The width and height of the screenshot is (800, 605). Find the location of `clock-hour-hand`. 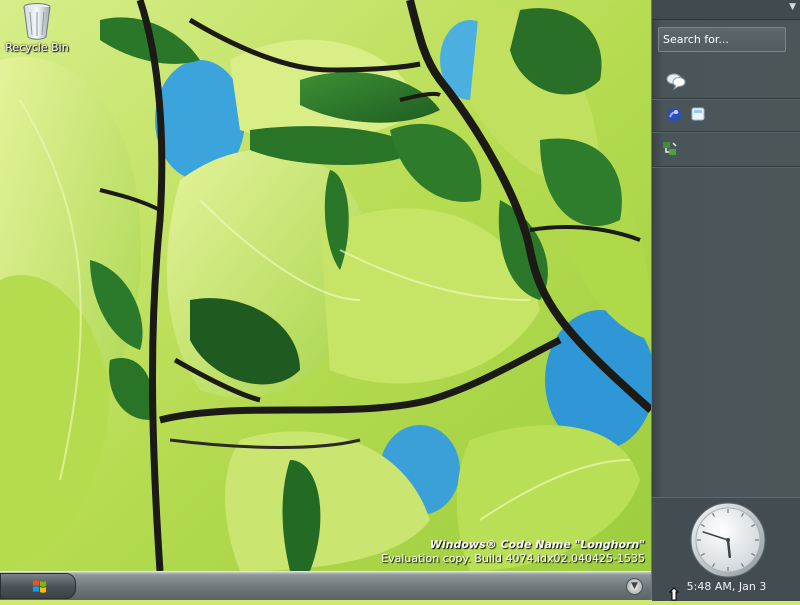

clock-hour-hand is located at coordinates (729, 548).